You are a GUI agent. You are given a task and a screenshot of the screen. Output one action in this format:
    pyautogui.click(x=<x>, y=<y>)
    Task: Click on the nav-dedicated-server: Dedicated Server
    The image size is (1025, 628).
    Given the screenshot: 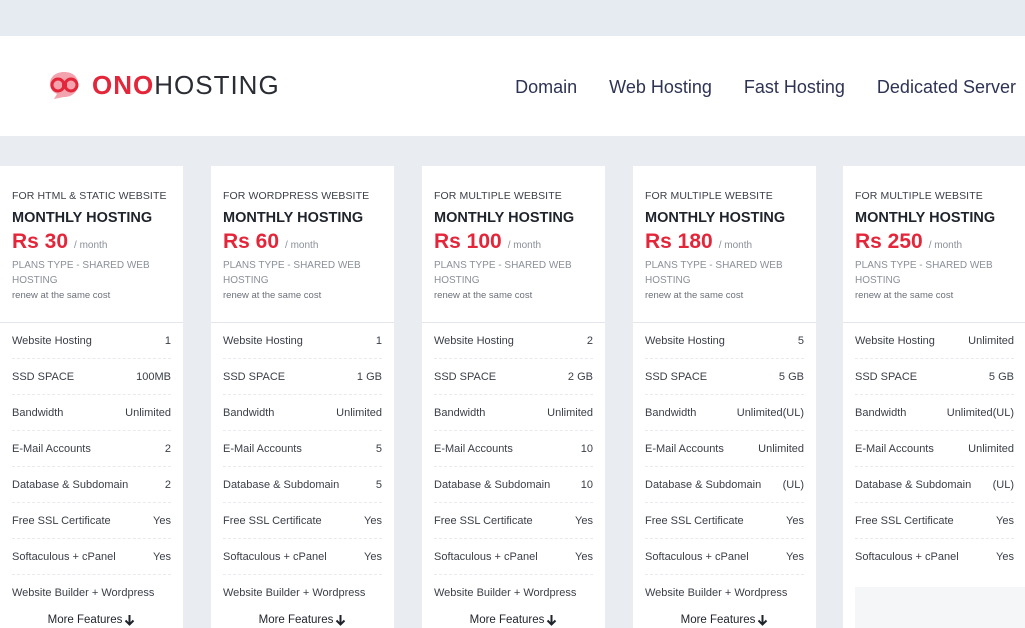 What is the action you would take?
    pyautogui.click(x=946, y=87)
    